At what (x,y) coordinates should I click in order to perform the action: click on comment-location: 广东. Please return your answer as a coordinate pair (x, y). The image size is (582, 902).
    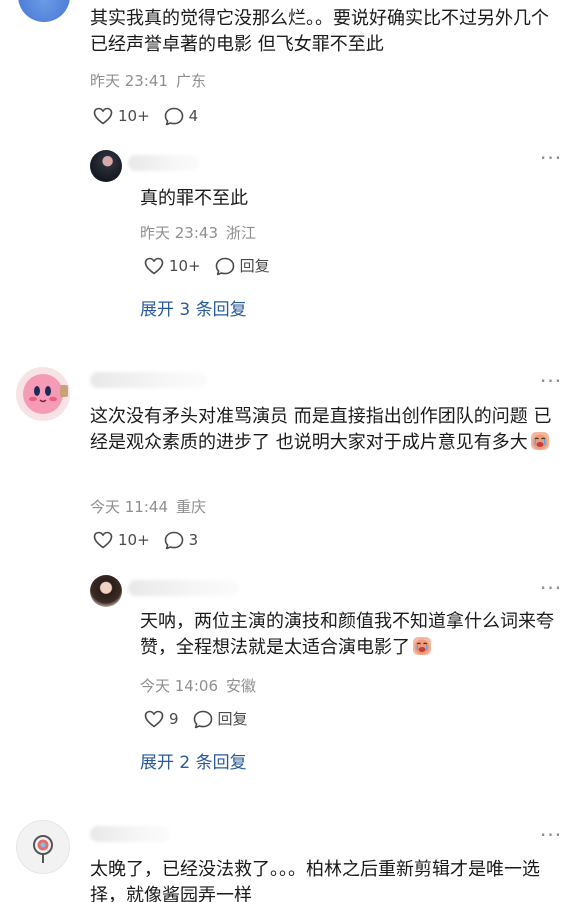
    Looking at the image, I should click on (191, 81).